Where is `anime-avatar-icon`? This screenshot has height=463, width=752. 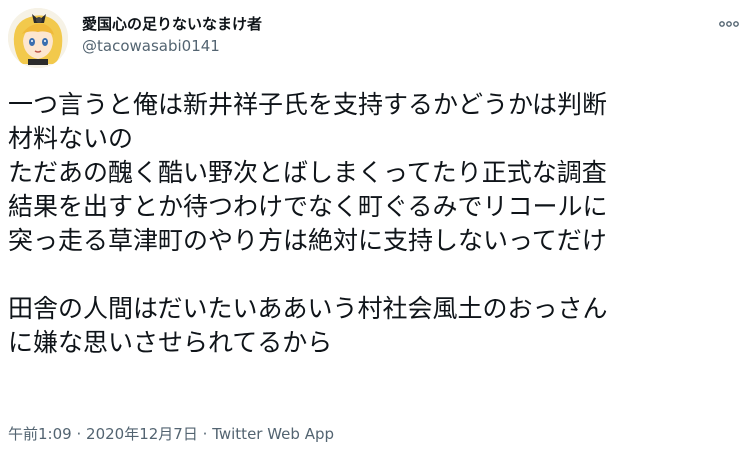
anime-avatar-icon is located at coordinates (38, 38).